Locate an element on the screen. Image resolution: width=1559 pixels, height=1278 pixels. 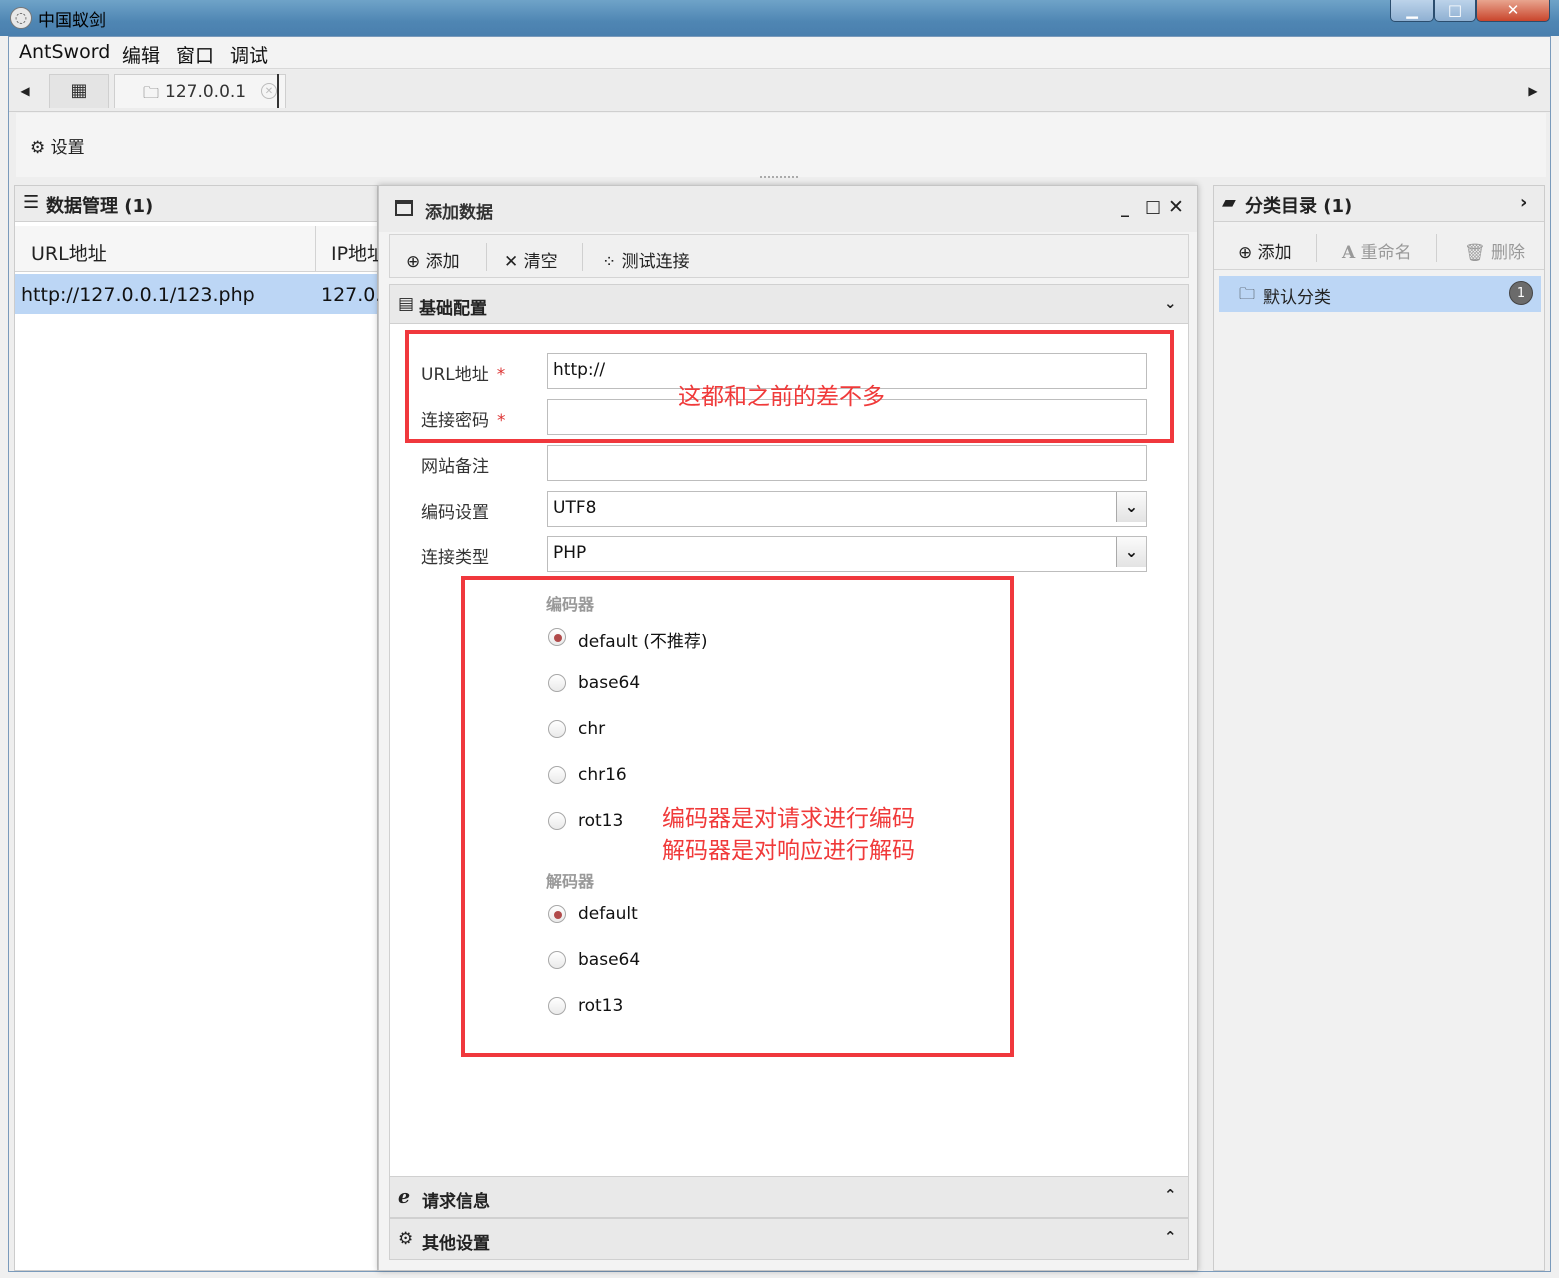
home-tab: ▦ is located at coordinates (79, 91).